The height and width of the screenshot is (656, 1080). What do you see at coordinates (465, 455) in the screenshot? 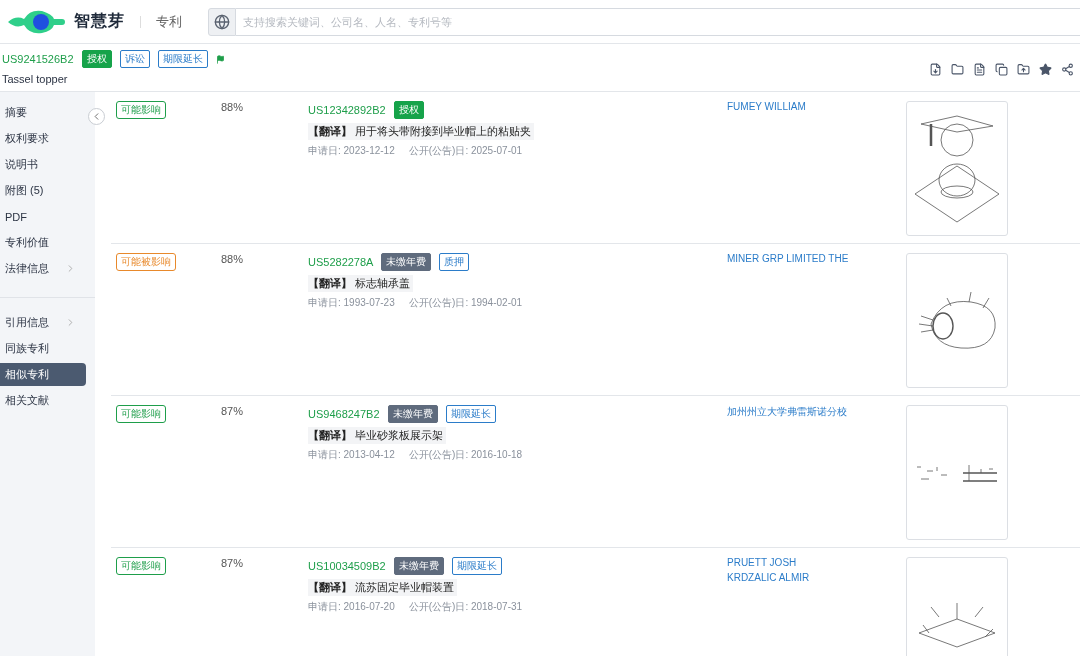
I see `publication-date: 公开(公告)日: 2016-10-18` at bounding box center [465, 455].